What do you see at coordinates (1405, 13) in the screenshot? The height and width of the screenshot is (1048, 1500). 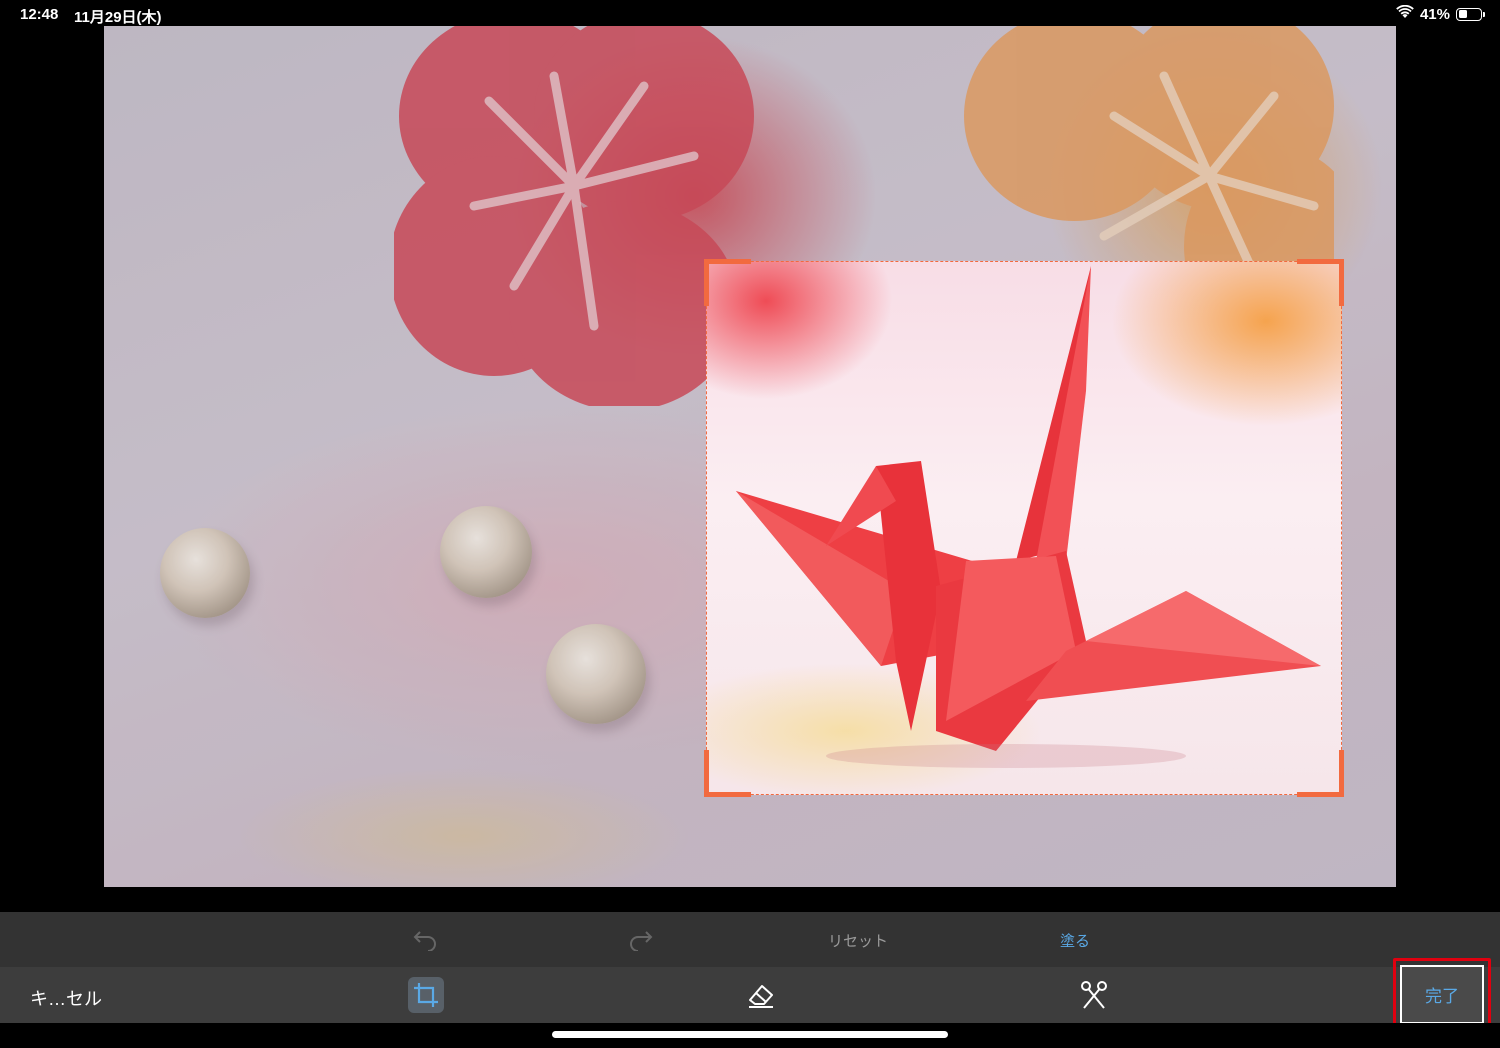 I see `wifi-icon` at bounding box center [1405, 13].